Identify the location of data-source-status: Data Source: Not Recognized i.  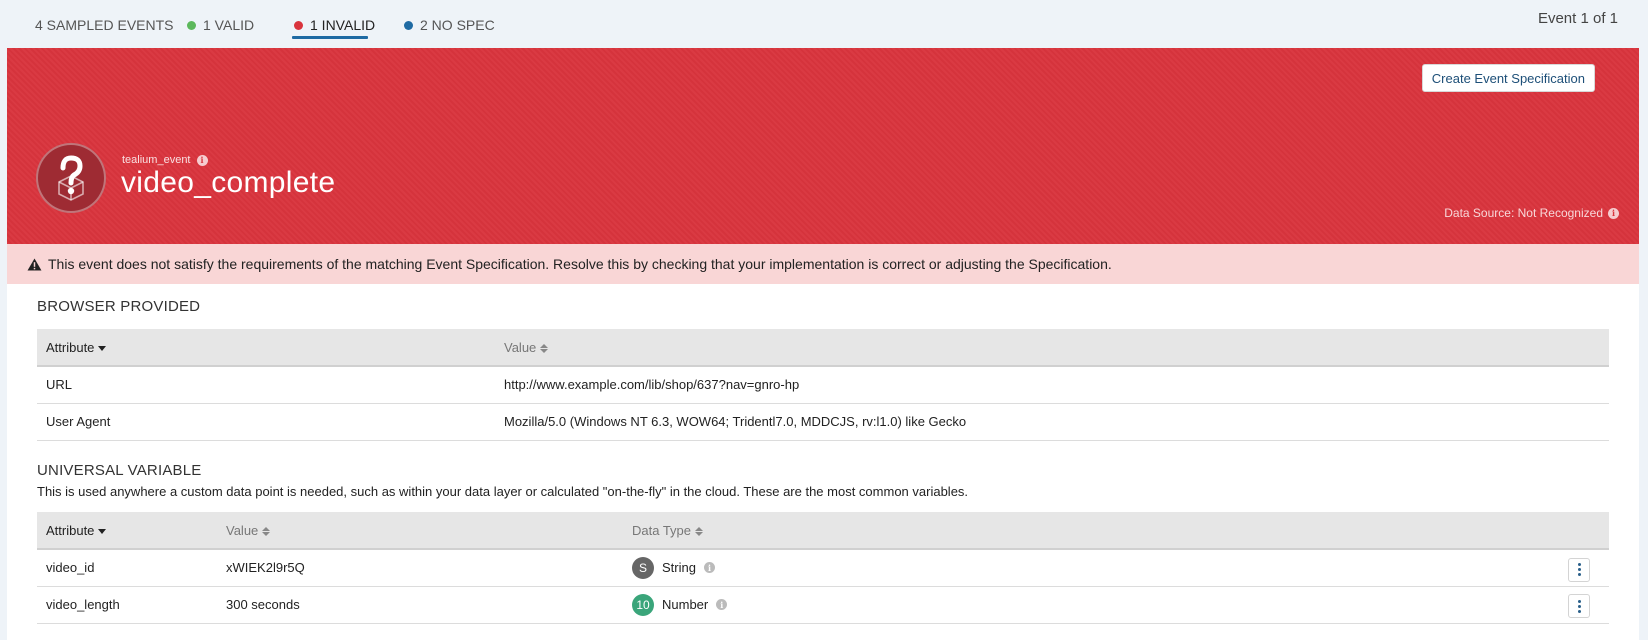
(1531, 213).